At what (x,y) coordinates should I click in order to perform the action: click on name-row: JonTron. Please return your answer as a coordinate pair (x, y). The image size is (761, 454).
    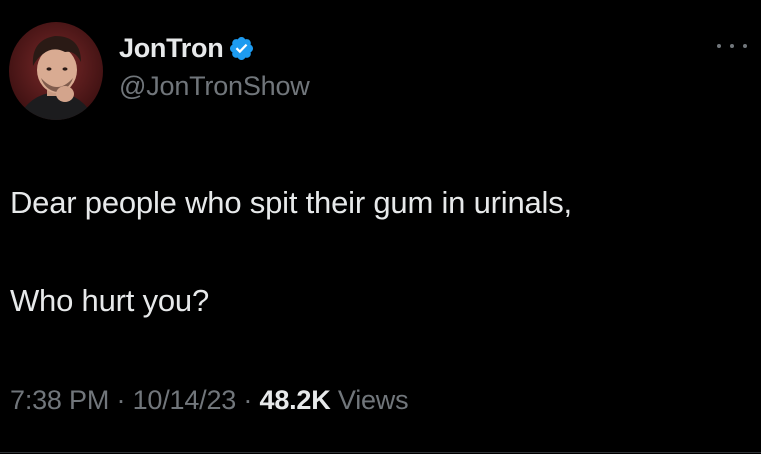
    Looking at the image, I should click on (214, 48).